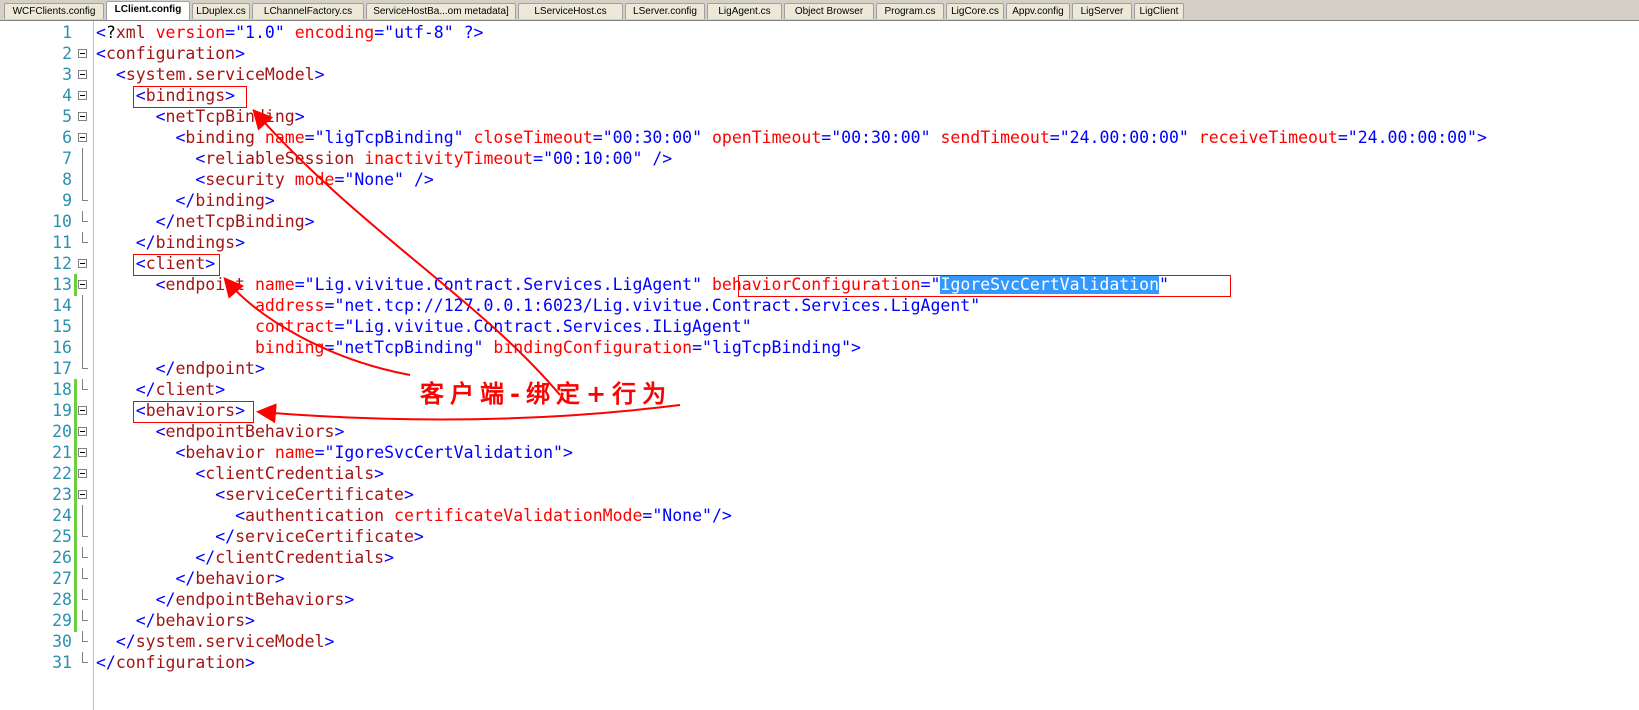  I want to click on code-text: <clientCredentials>, so click(290, 473).